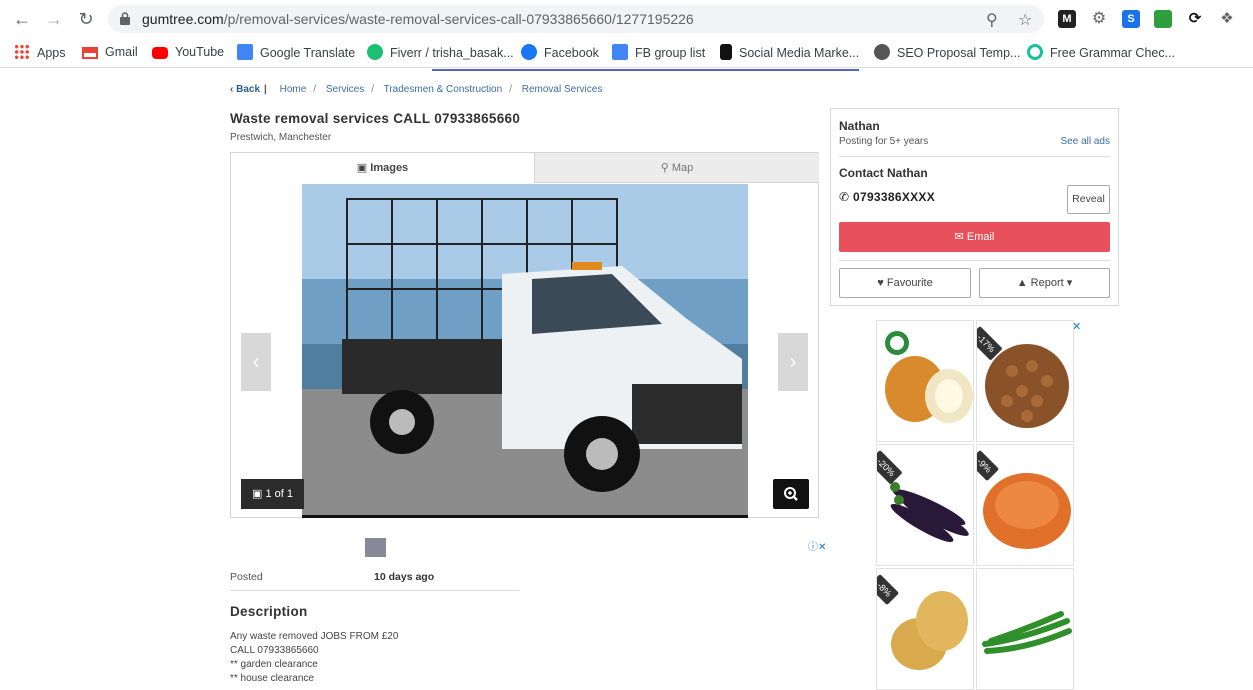 The height and width of the screenshot is (690, 1253). I want to click on ad-potatoes: -8%, so click(925, 629).